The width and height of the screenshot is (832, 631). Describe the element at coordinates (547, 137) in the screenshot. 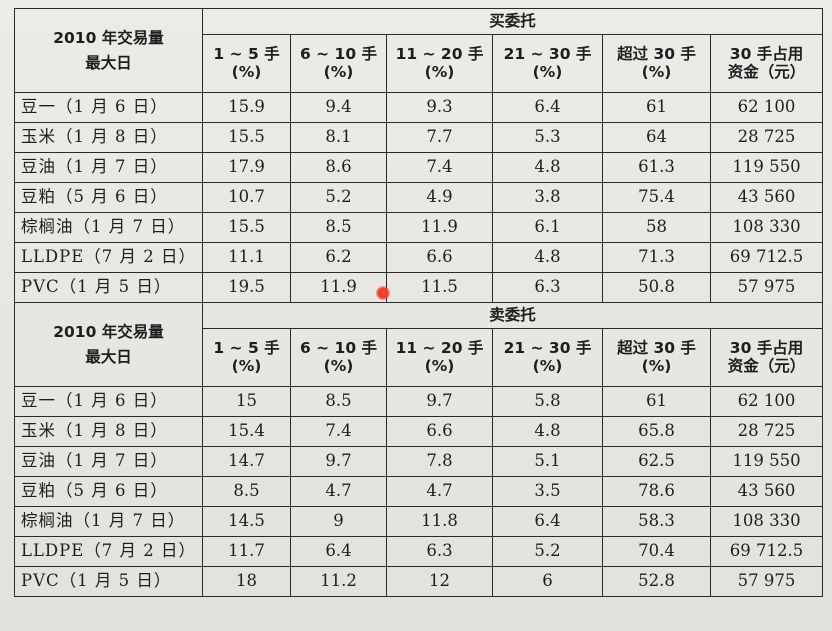

I see `table-cell: 5.3` at that location.